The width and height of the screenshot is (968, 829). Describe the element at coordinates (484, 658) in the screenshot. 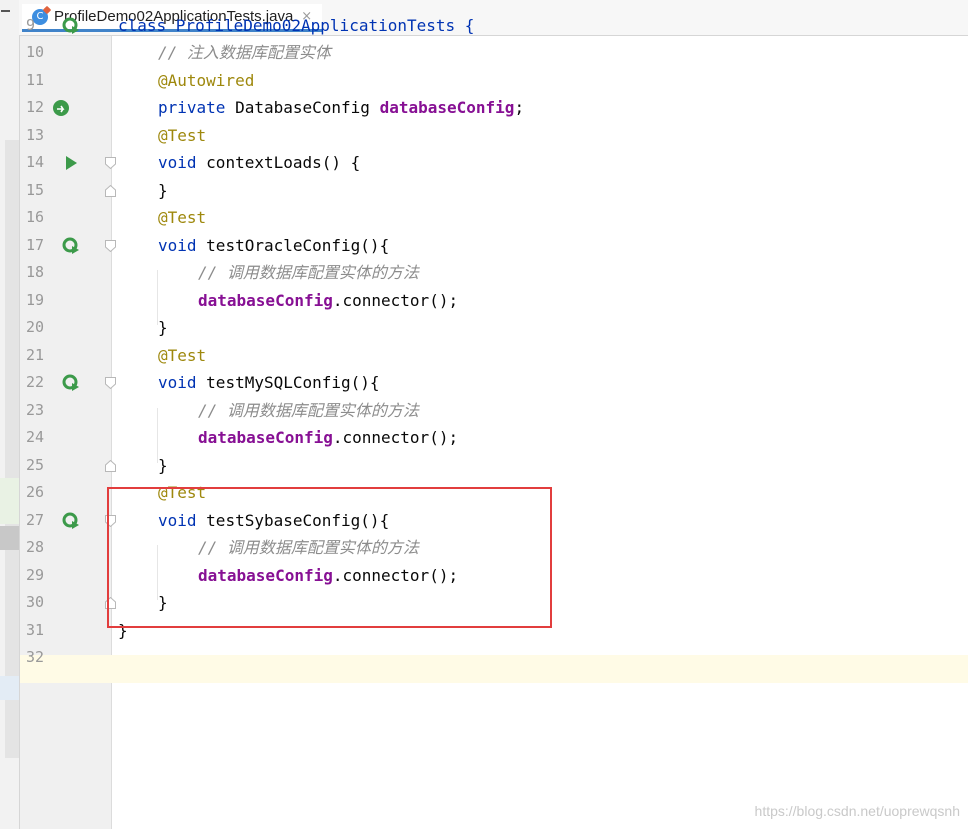

I see `code-line: 32` at that location.